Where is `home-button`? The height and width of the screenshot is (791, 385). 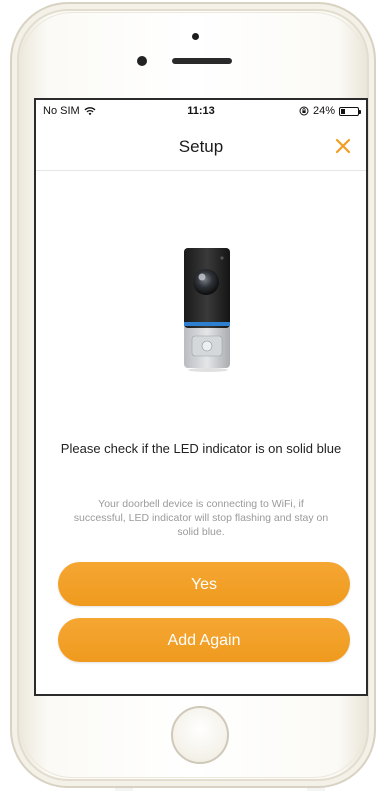
home-button is located at coordinates (200, 735).